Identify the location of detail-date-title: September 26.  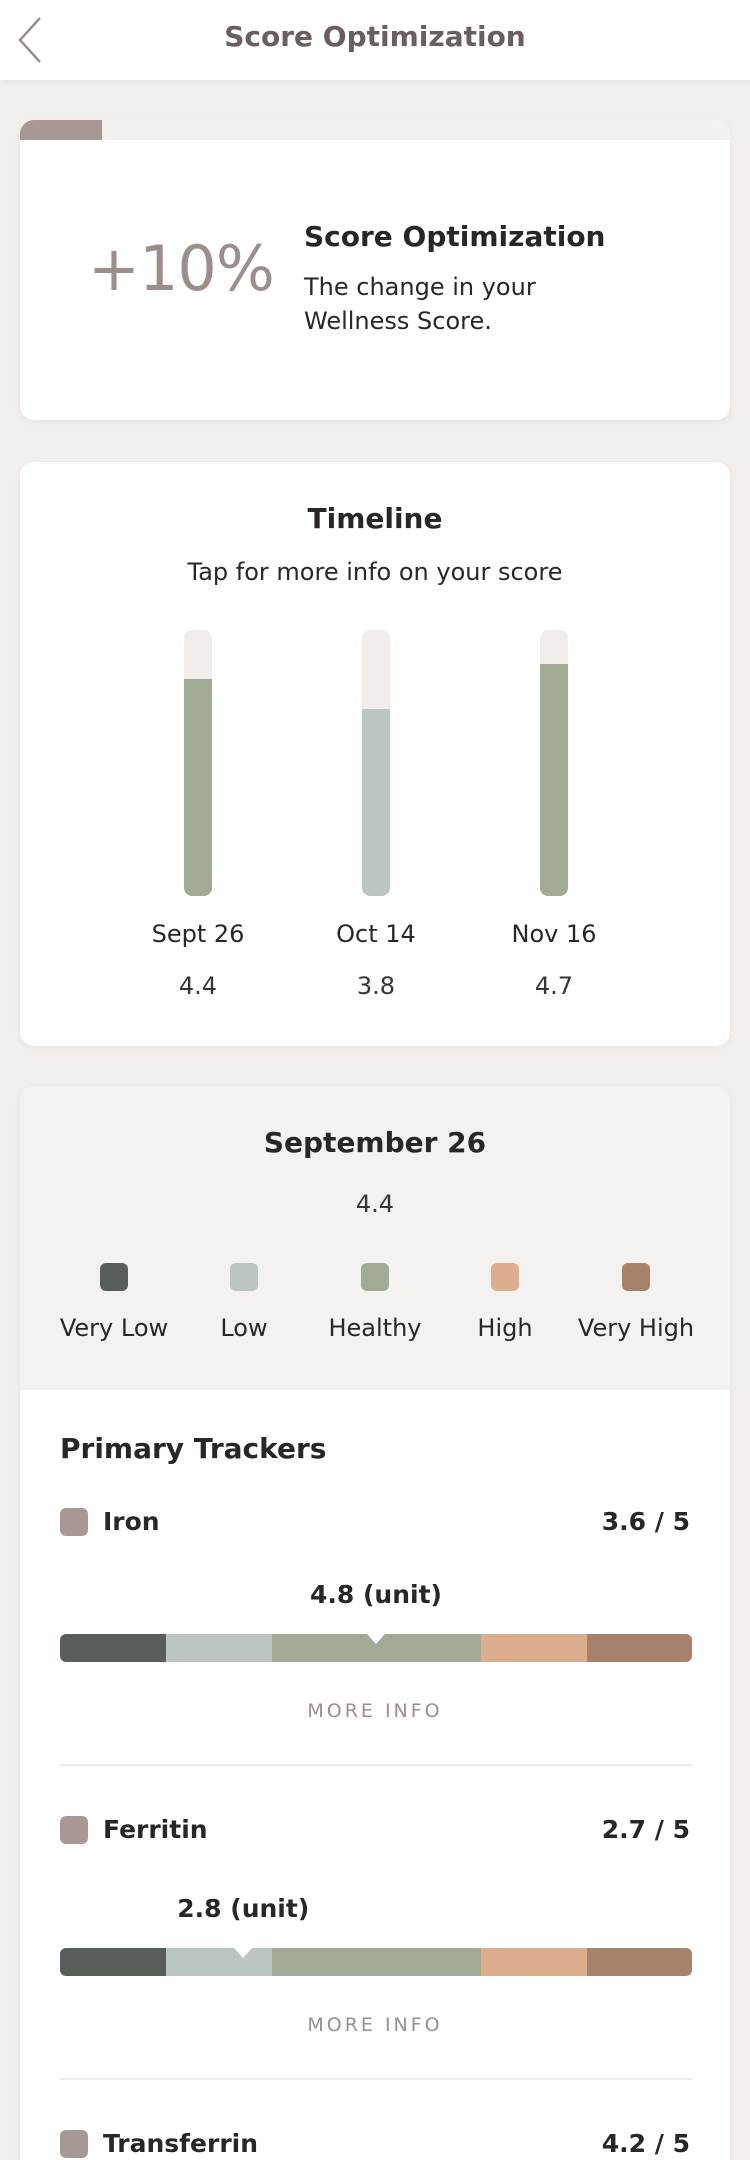
(375, 1142).